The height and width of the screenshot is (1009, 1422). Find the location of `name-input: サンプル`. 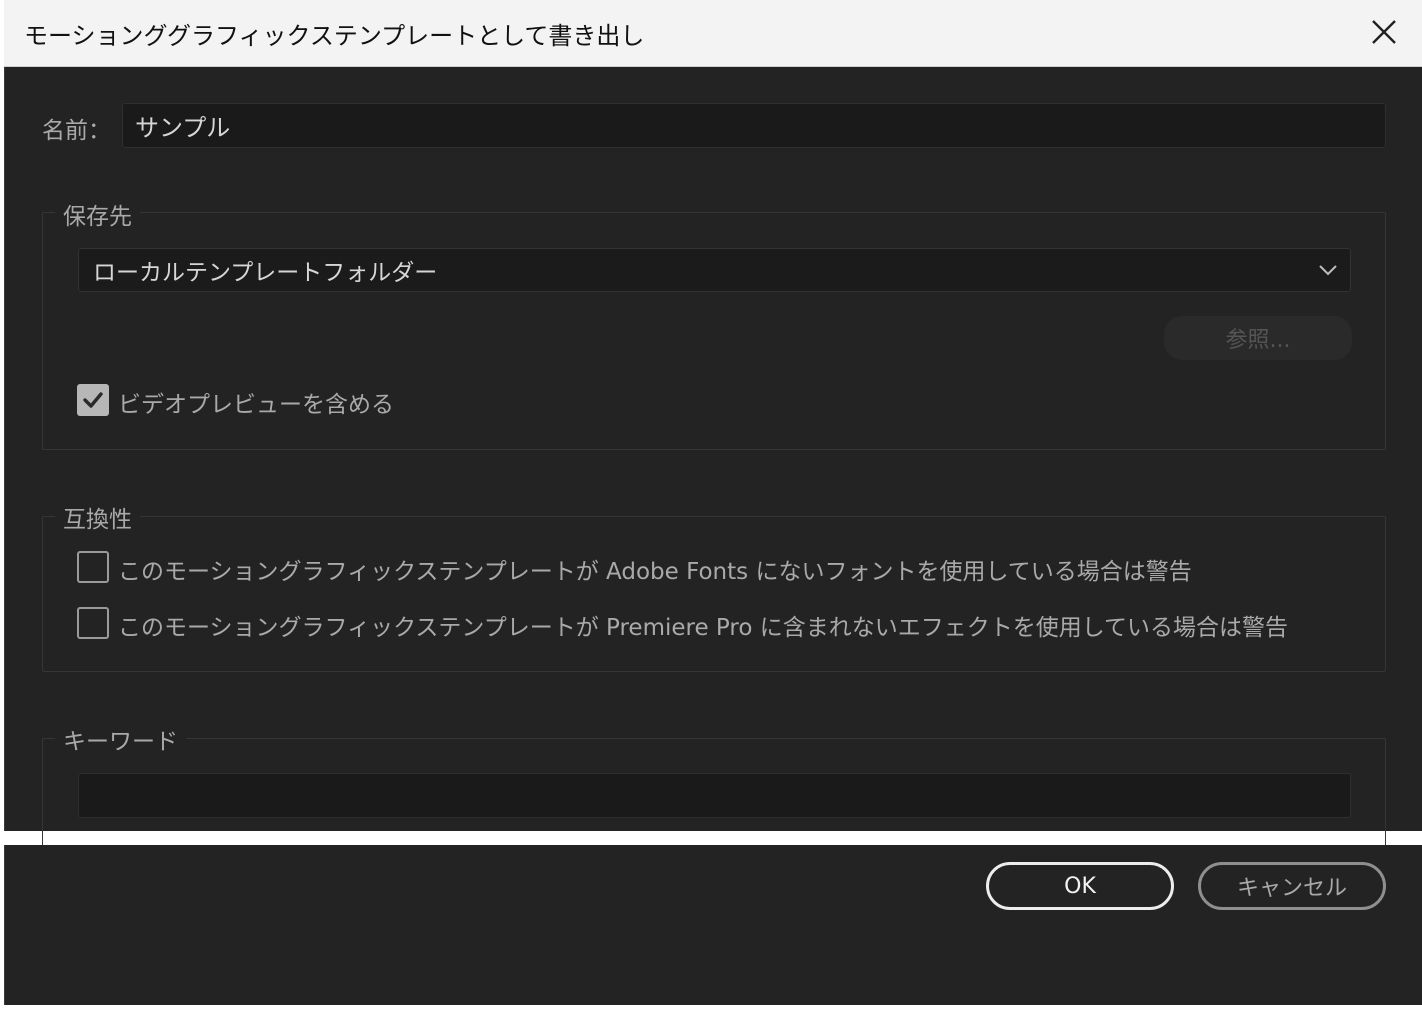

name-input: サンプル is located at coordinates (754, 125).